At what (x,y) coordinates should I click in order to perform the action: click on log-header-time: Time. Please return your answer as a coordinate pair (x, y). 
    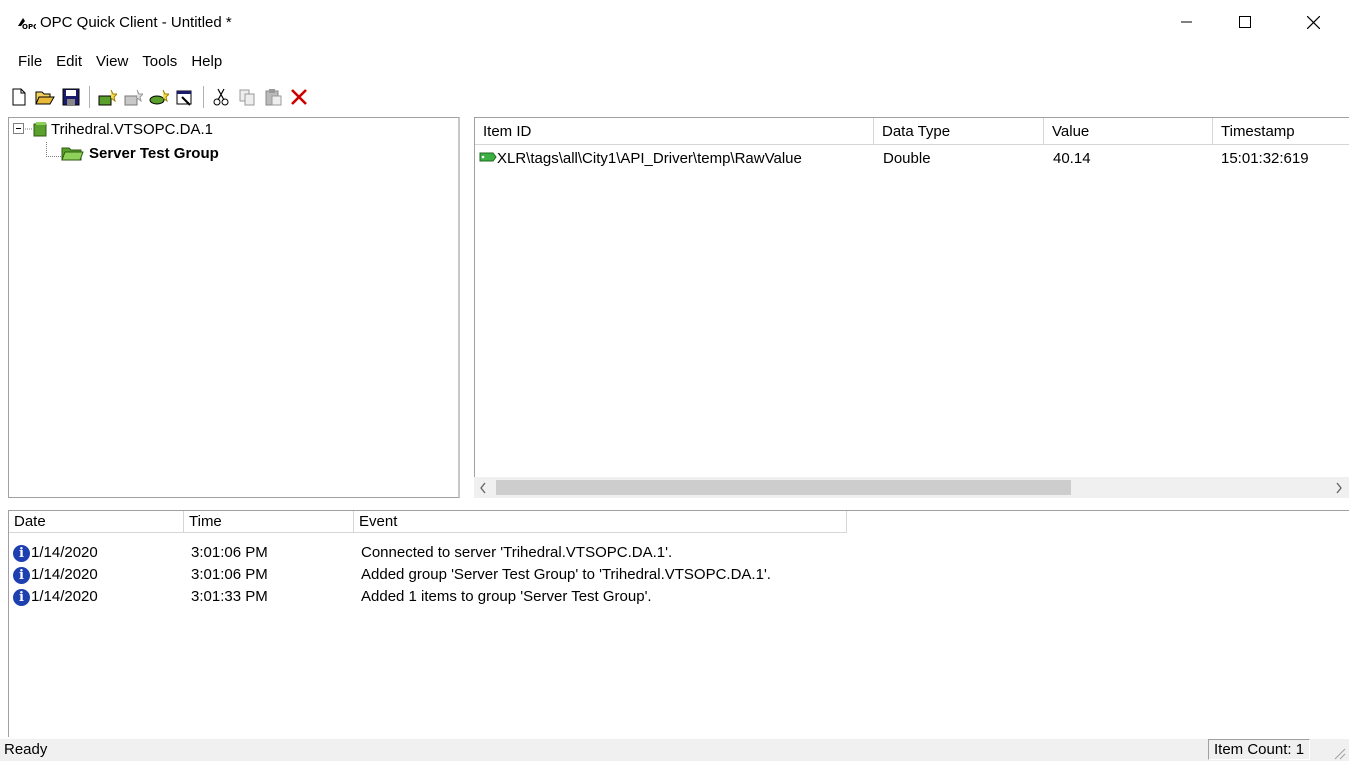
    Looking at the image, I should click on (269, 522).